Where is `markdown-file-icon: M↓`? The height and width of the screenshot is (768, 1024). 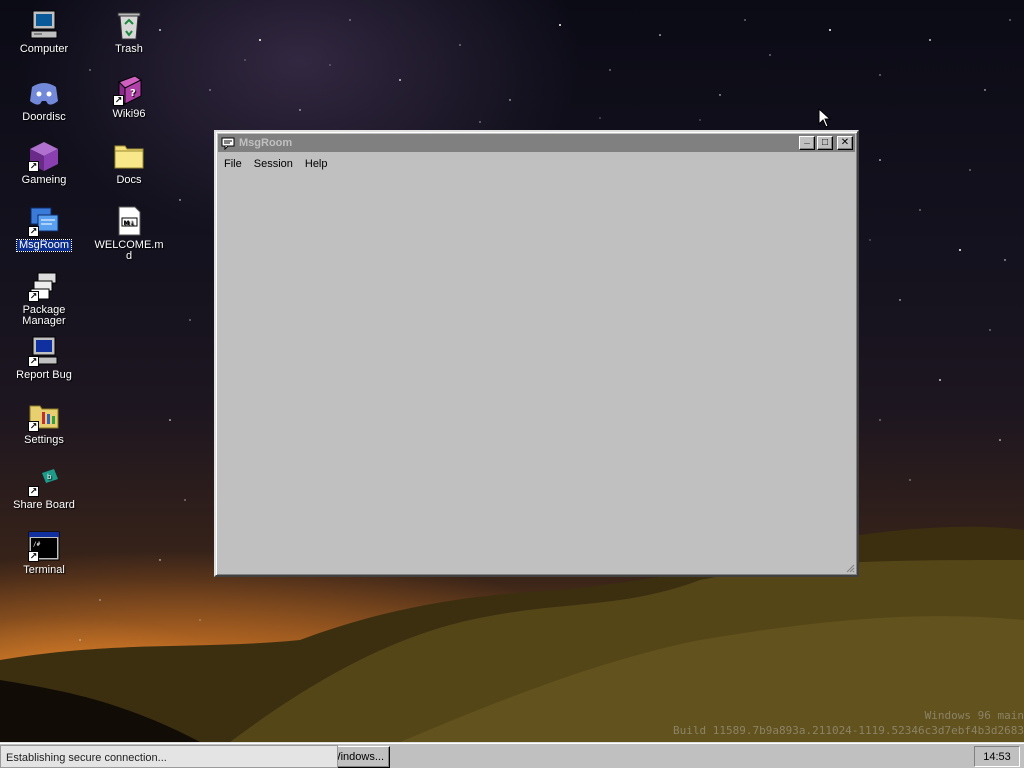
markdown-file-icon: M↓ is located at coordinates (129, 221).